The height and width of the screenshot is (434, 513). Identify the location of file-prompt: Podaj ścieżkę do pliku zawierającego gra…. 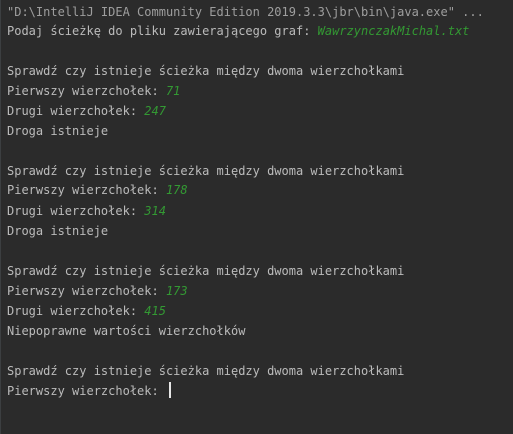
(162, 31).